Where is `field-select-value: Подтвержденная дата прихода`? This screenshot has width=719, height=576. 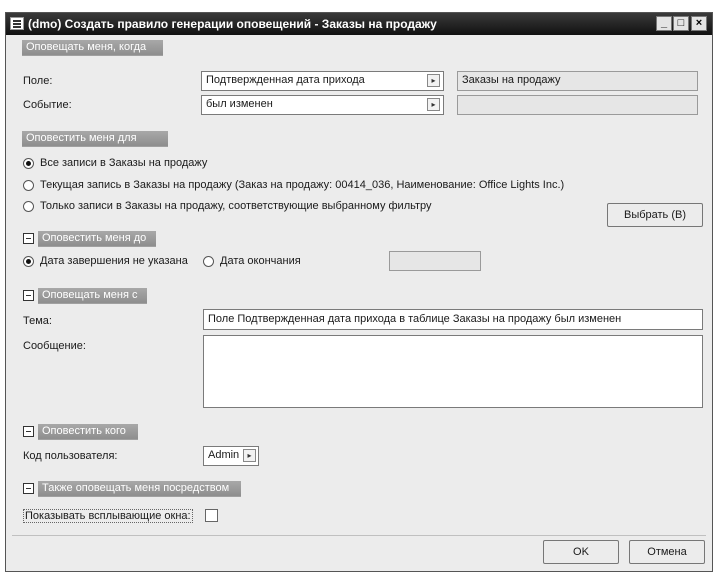
field-select-value: Подтвержденная дата прихода is located at coordinates (285, 80).